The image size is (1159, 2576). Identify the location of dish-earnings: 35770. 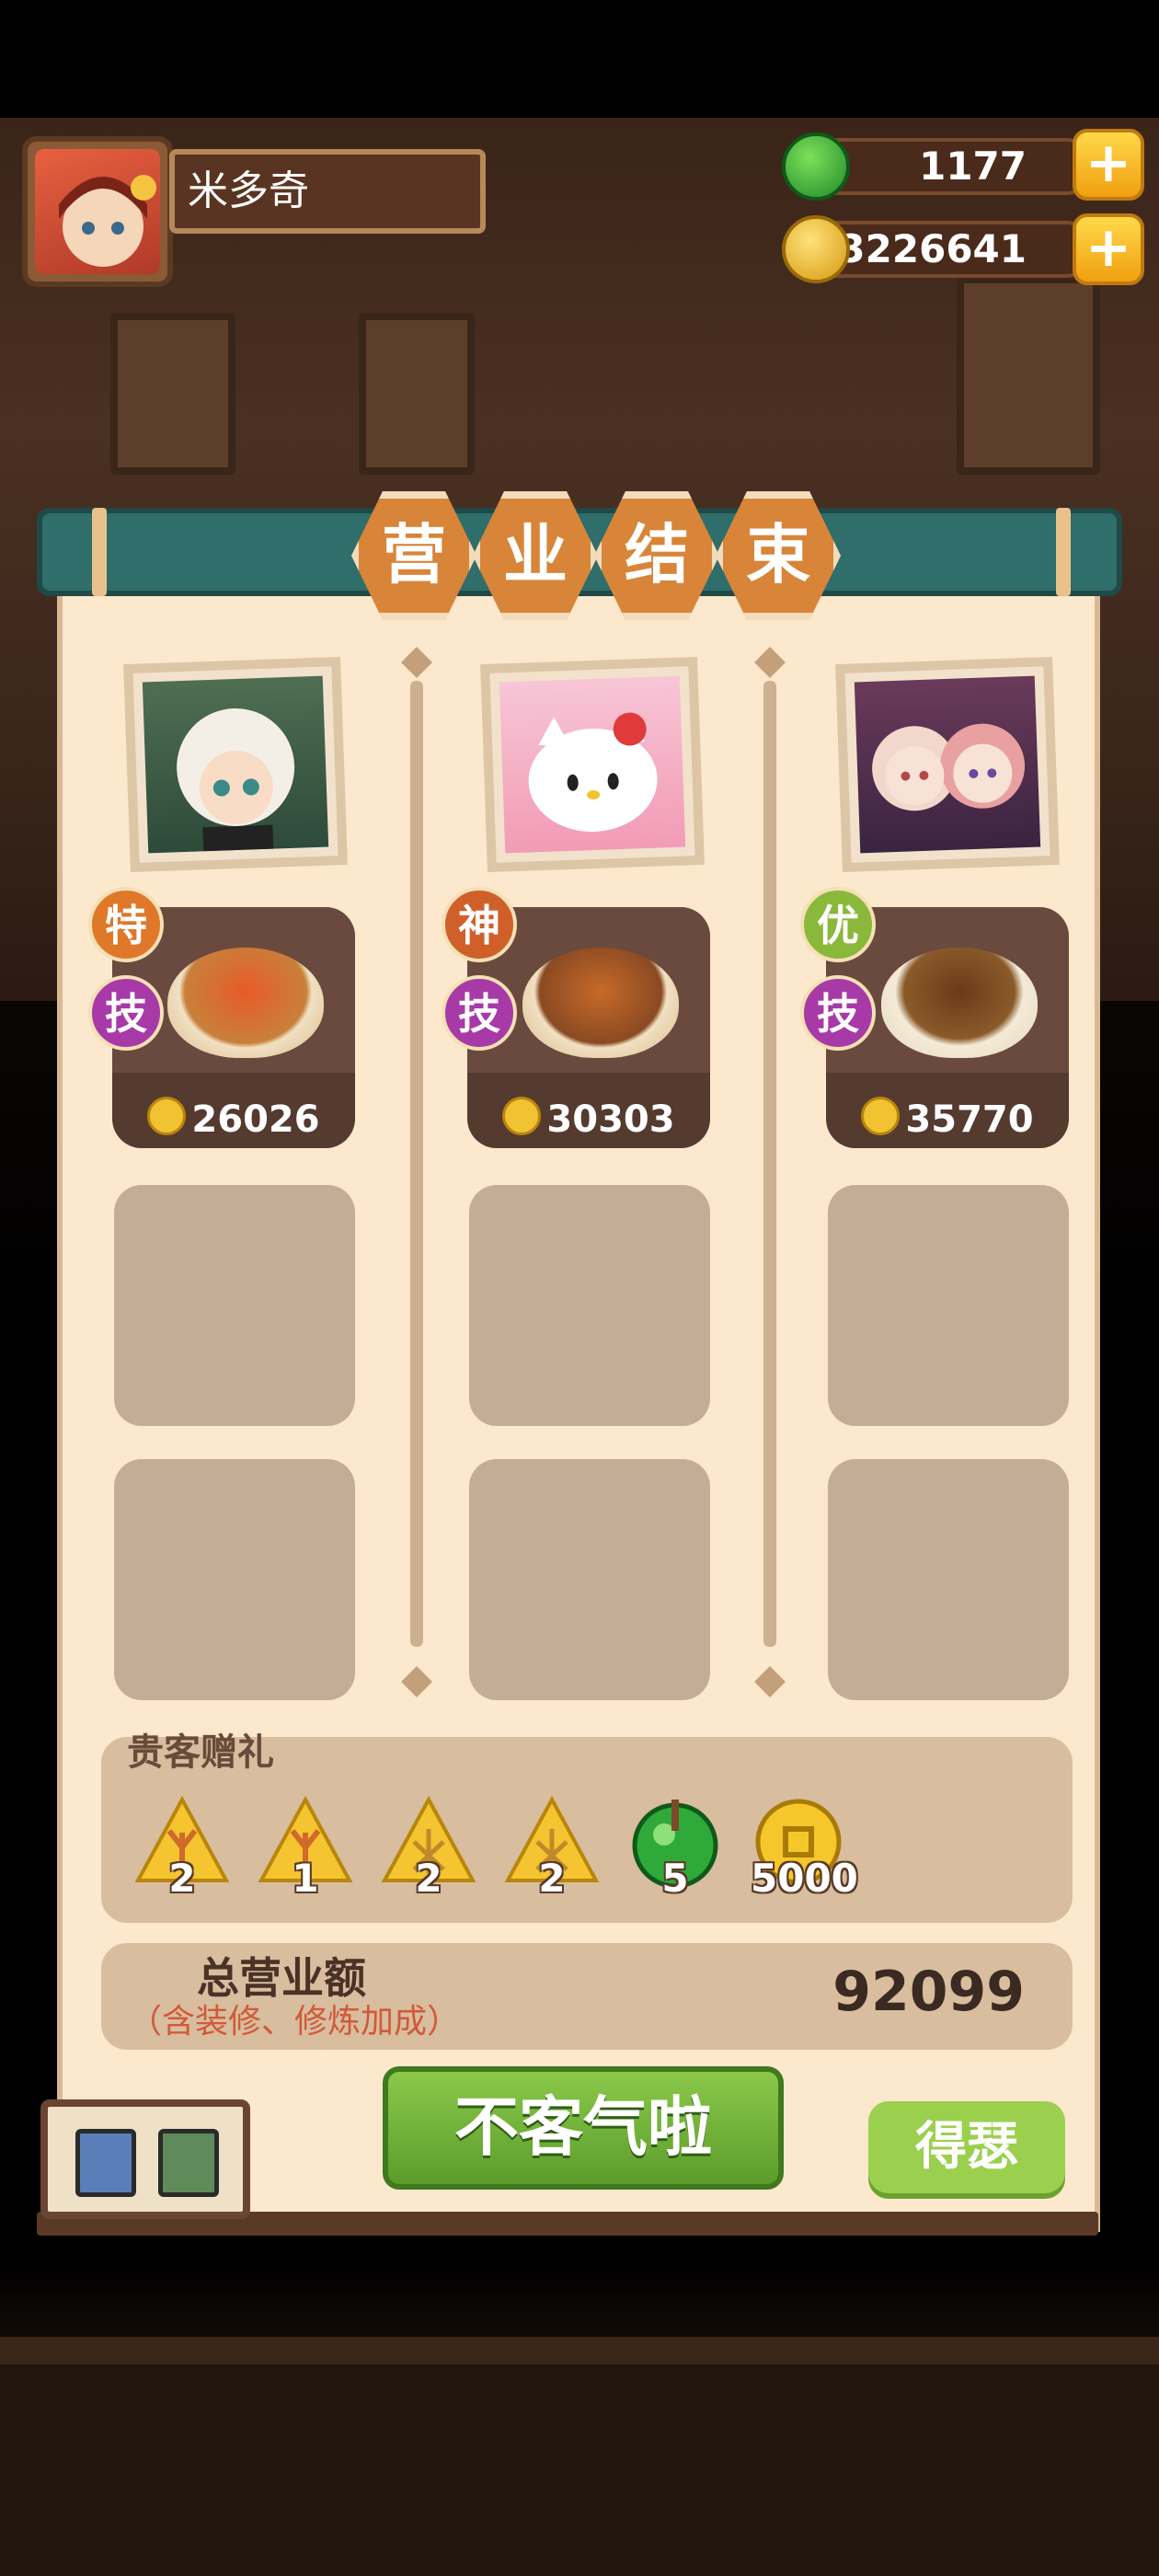
(947, 1119).